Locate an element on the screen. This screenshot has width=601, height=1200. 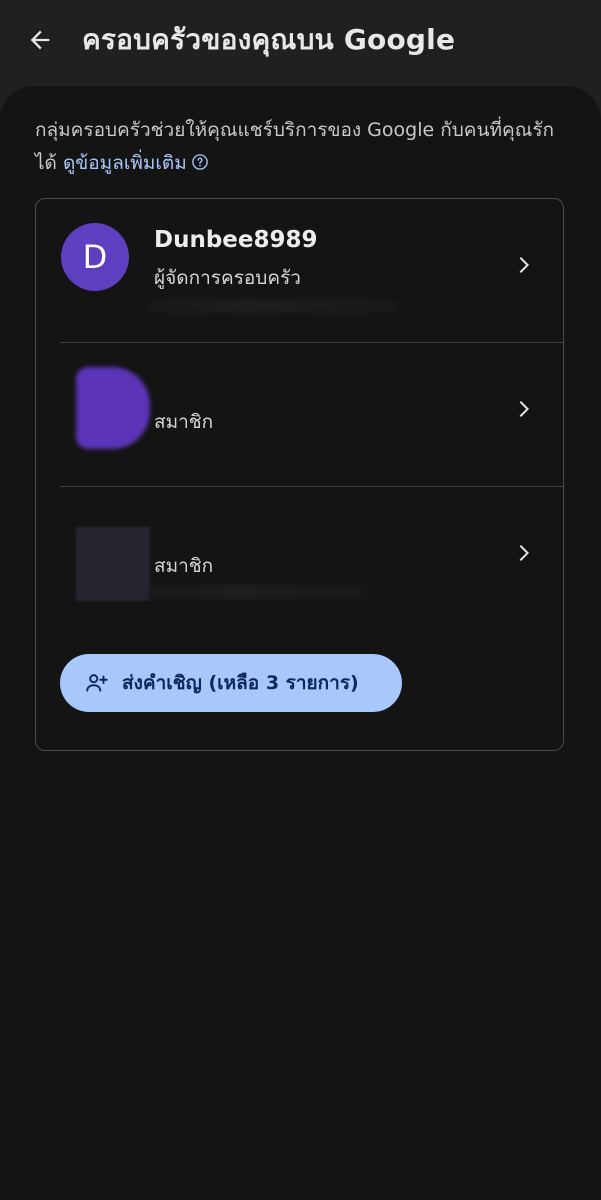
avatar: D is located at coordinates (95, 257).